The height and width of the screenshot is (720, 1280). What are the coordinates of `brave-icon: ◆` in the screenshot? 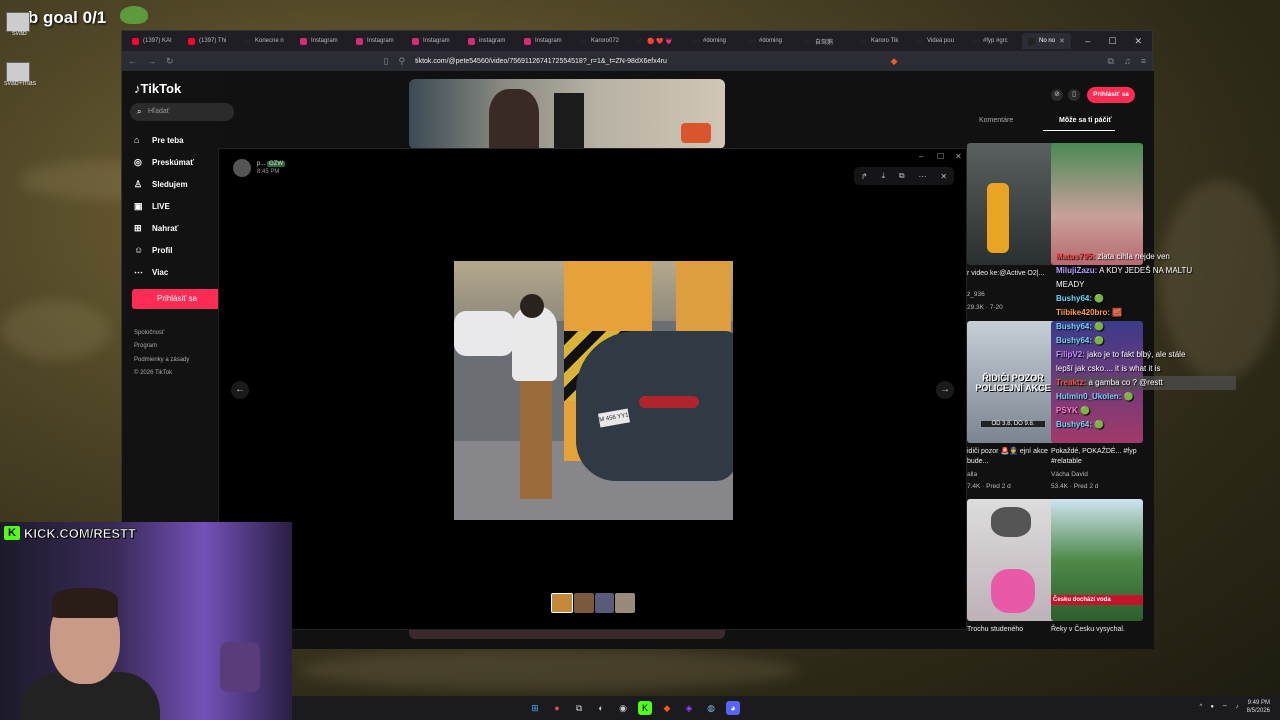 It's located at (667, 708).